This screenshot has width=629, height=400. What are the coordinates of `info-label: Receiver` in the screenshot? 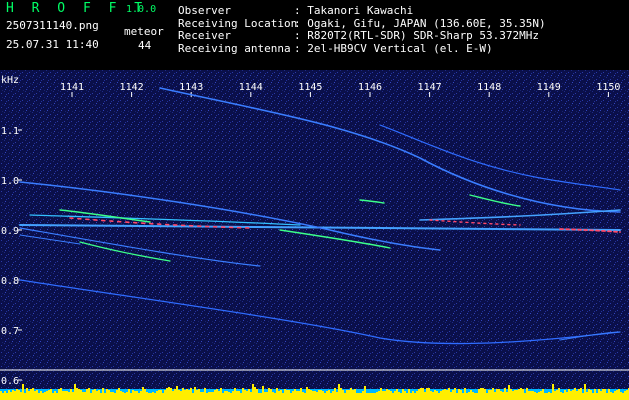 It's located at (204, 35).